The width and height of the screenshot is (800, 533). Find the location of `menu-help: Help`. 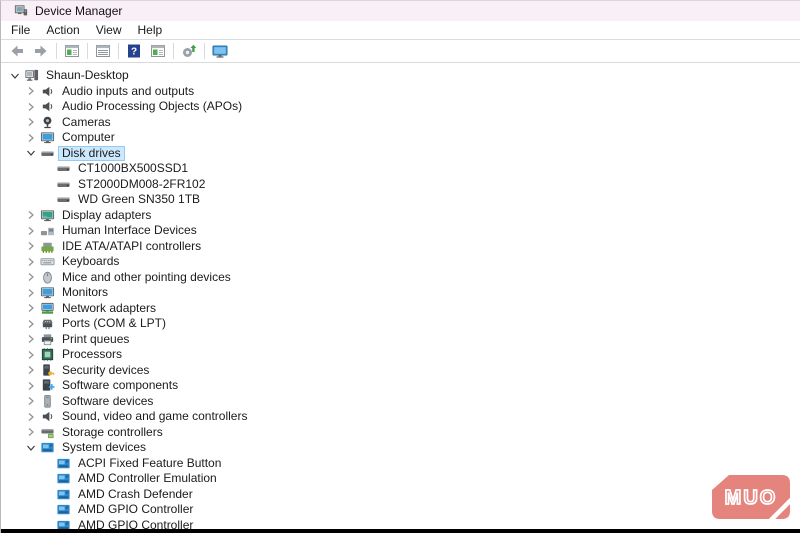

menu-help: Help is located at coordinates (150, 30).